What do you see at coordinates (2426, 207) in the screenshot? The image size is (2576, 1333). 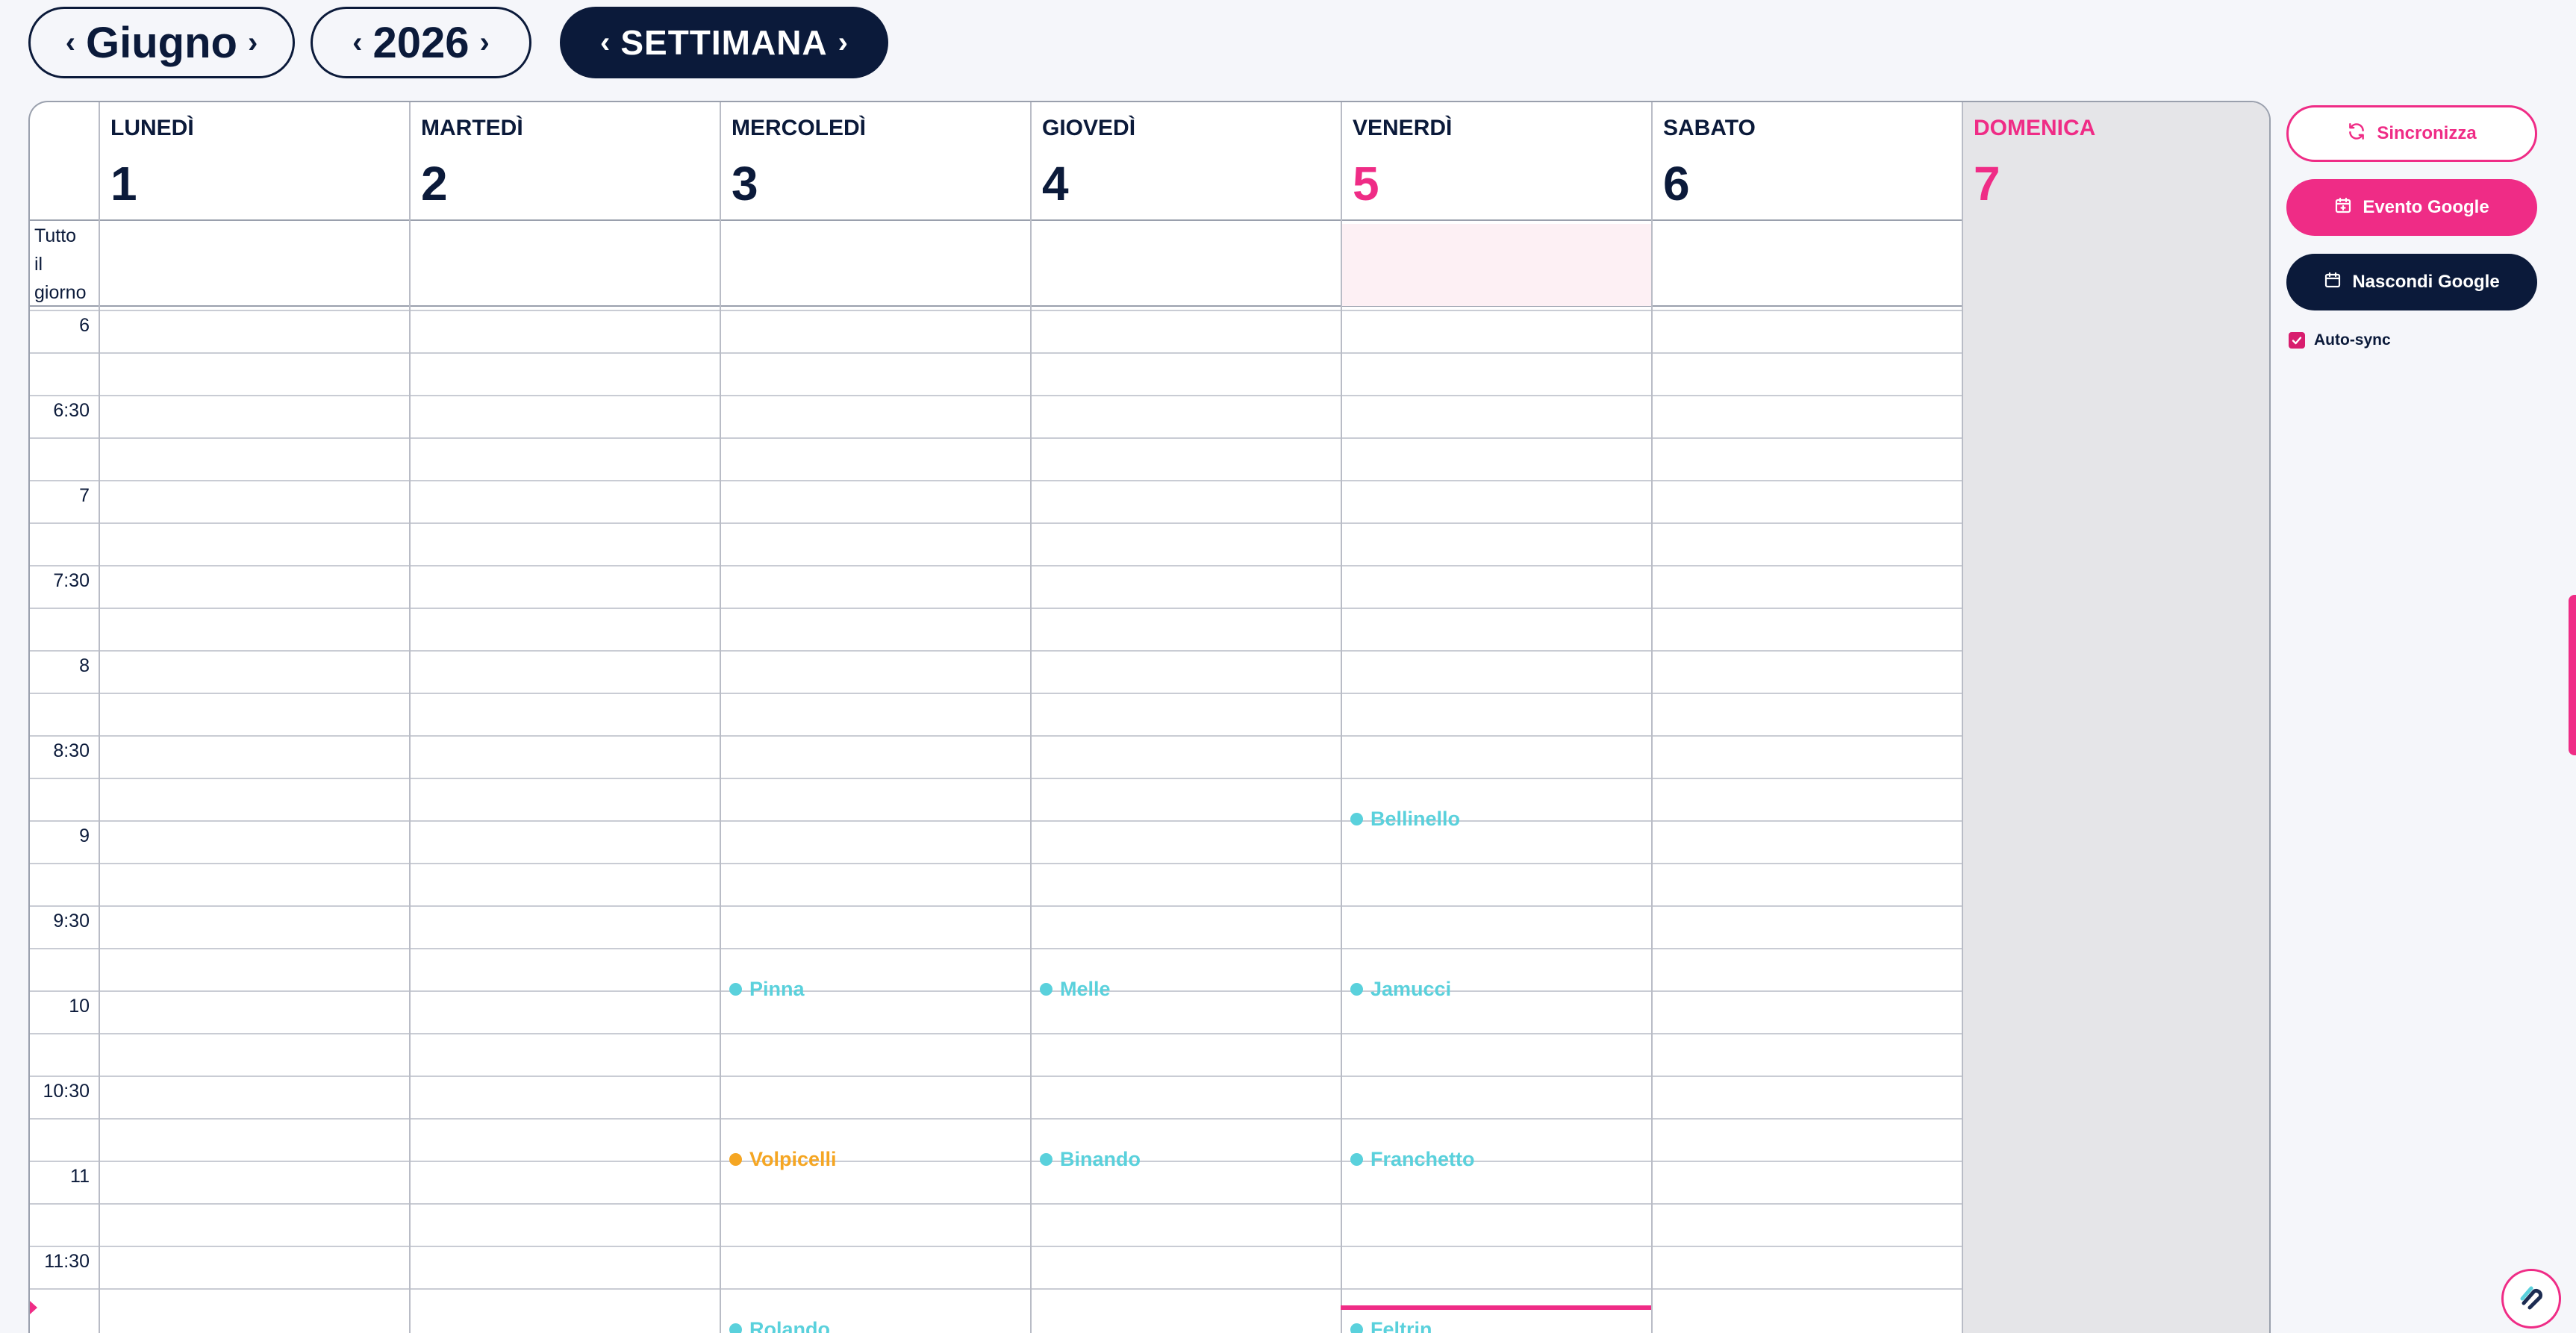 I see `google-event-button-label: Evento Google` at bounding box center [2426, 207].